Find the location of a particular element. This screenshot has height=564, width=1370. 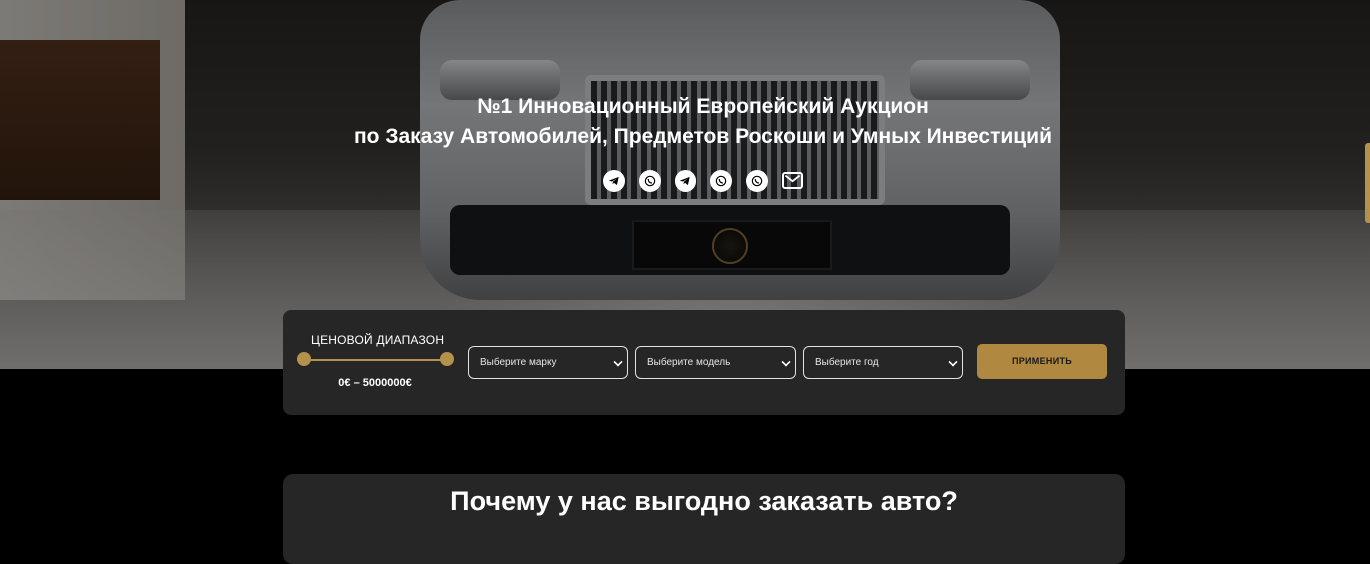

model-select: Выберите модель is located at coordinates (715, 362).